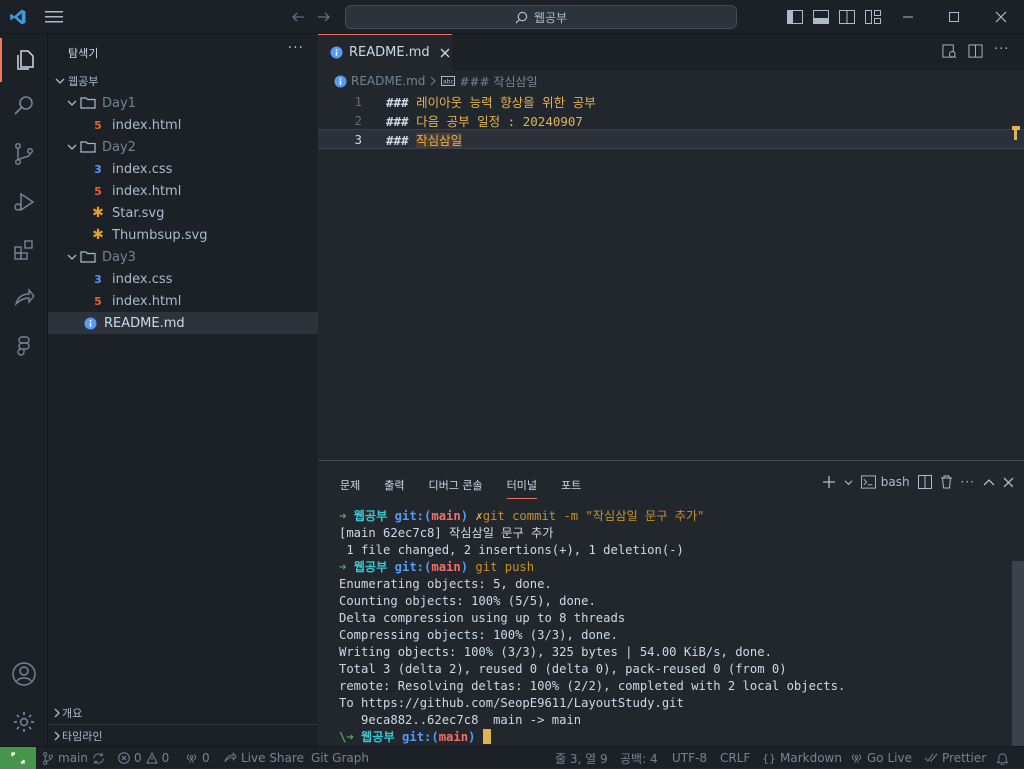 Image resolution: width=1024 pixels, height=769 pixels. What do you see at coordinates (197, 758) in the screenshot?
I see `ports-status: 0` at bounding box center [197, 758].